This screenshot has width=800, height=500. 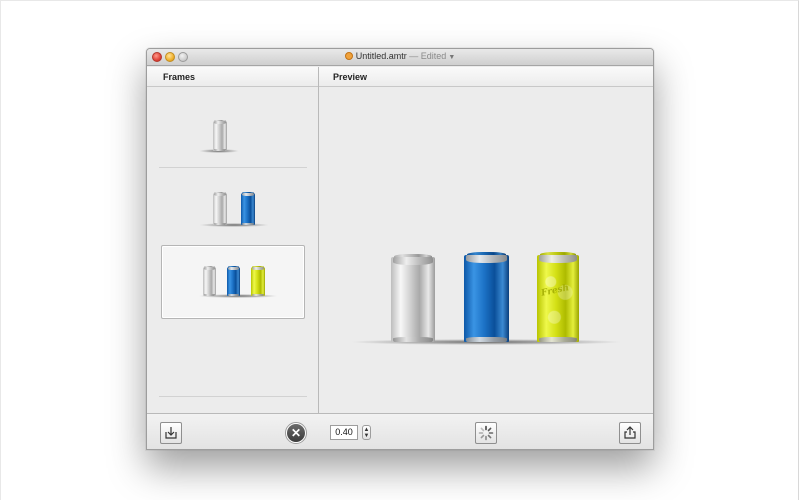 I want to click on activity-spinner-button, so click(x=486, y=433).